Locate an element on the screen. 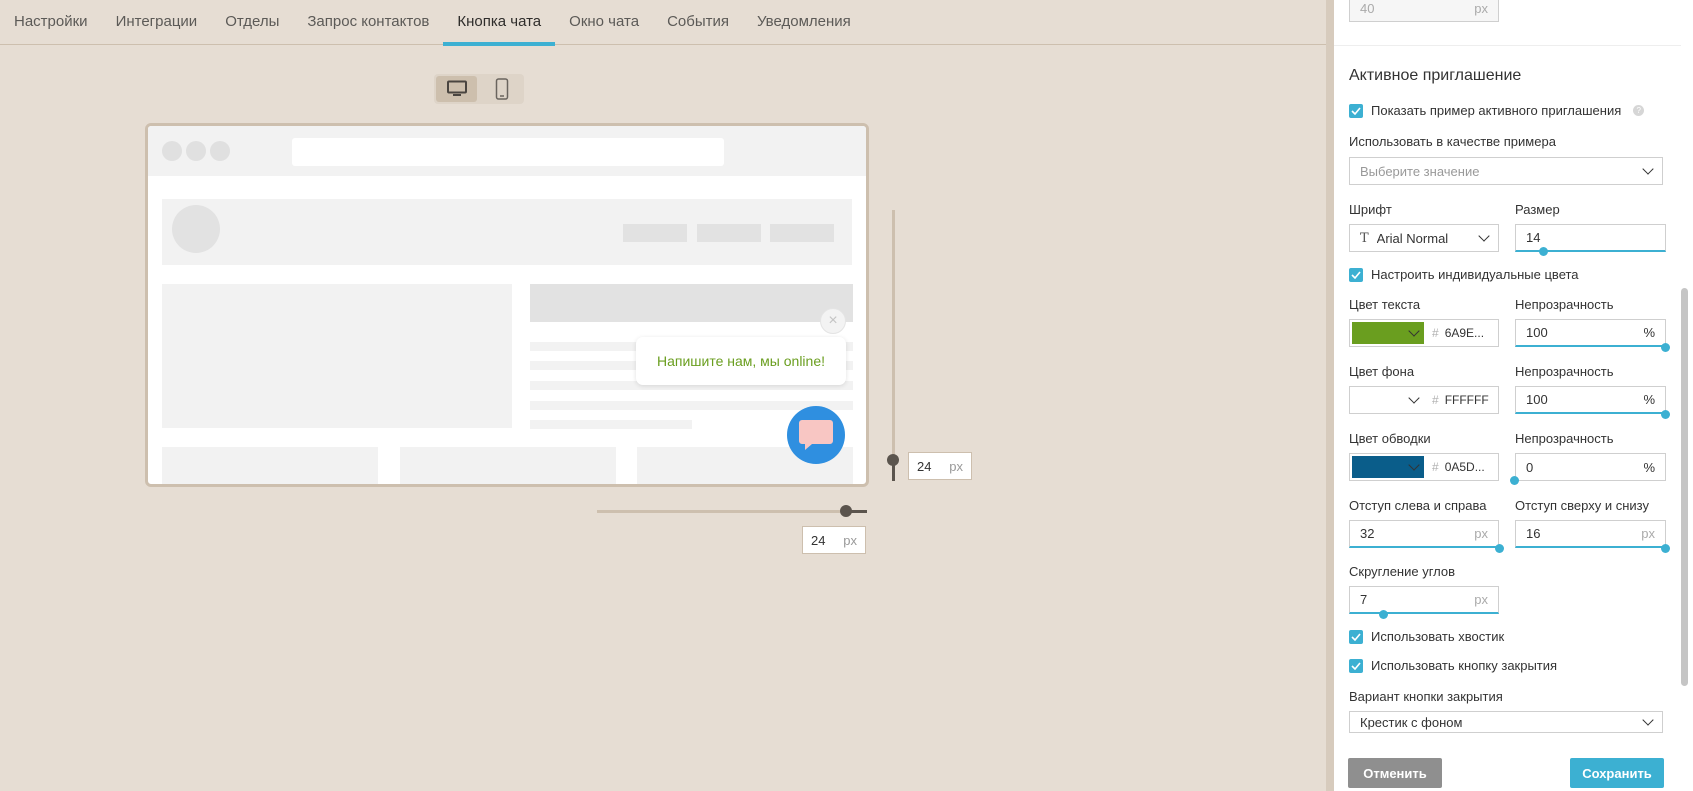 Image resolution: width=1693 pixels, height=791 pixels. help-icon: ? is located at coordinates (1639, 110).